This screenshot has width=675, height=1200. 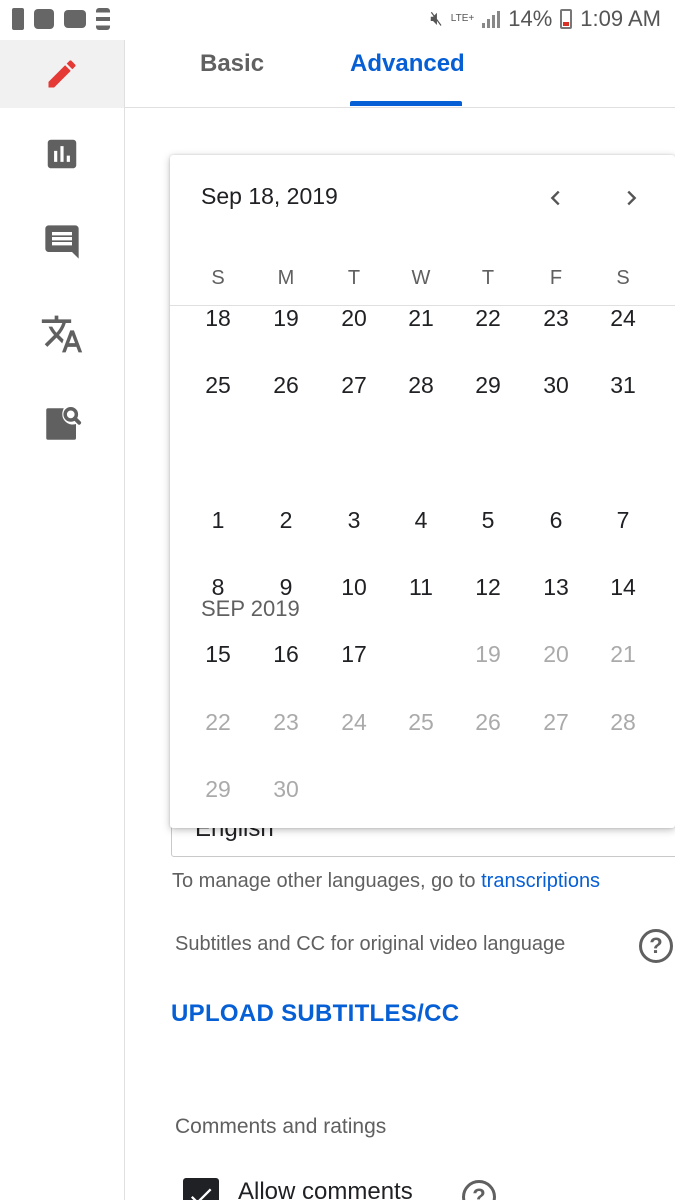 What do you see at coordinates (421, 278) in the screenshot?
I see `weekday-label: W` at bounding box center [421, 278].